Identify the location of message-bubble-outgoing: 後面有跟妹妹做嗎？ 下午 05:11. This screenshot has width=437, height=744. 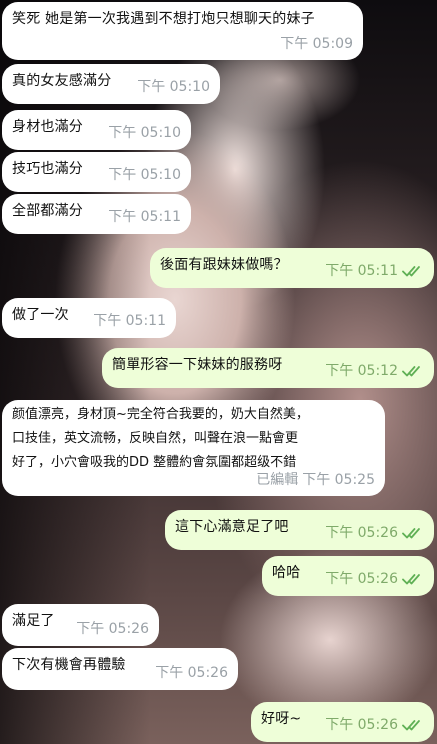
(292, 268).